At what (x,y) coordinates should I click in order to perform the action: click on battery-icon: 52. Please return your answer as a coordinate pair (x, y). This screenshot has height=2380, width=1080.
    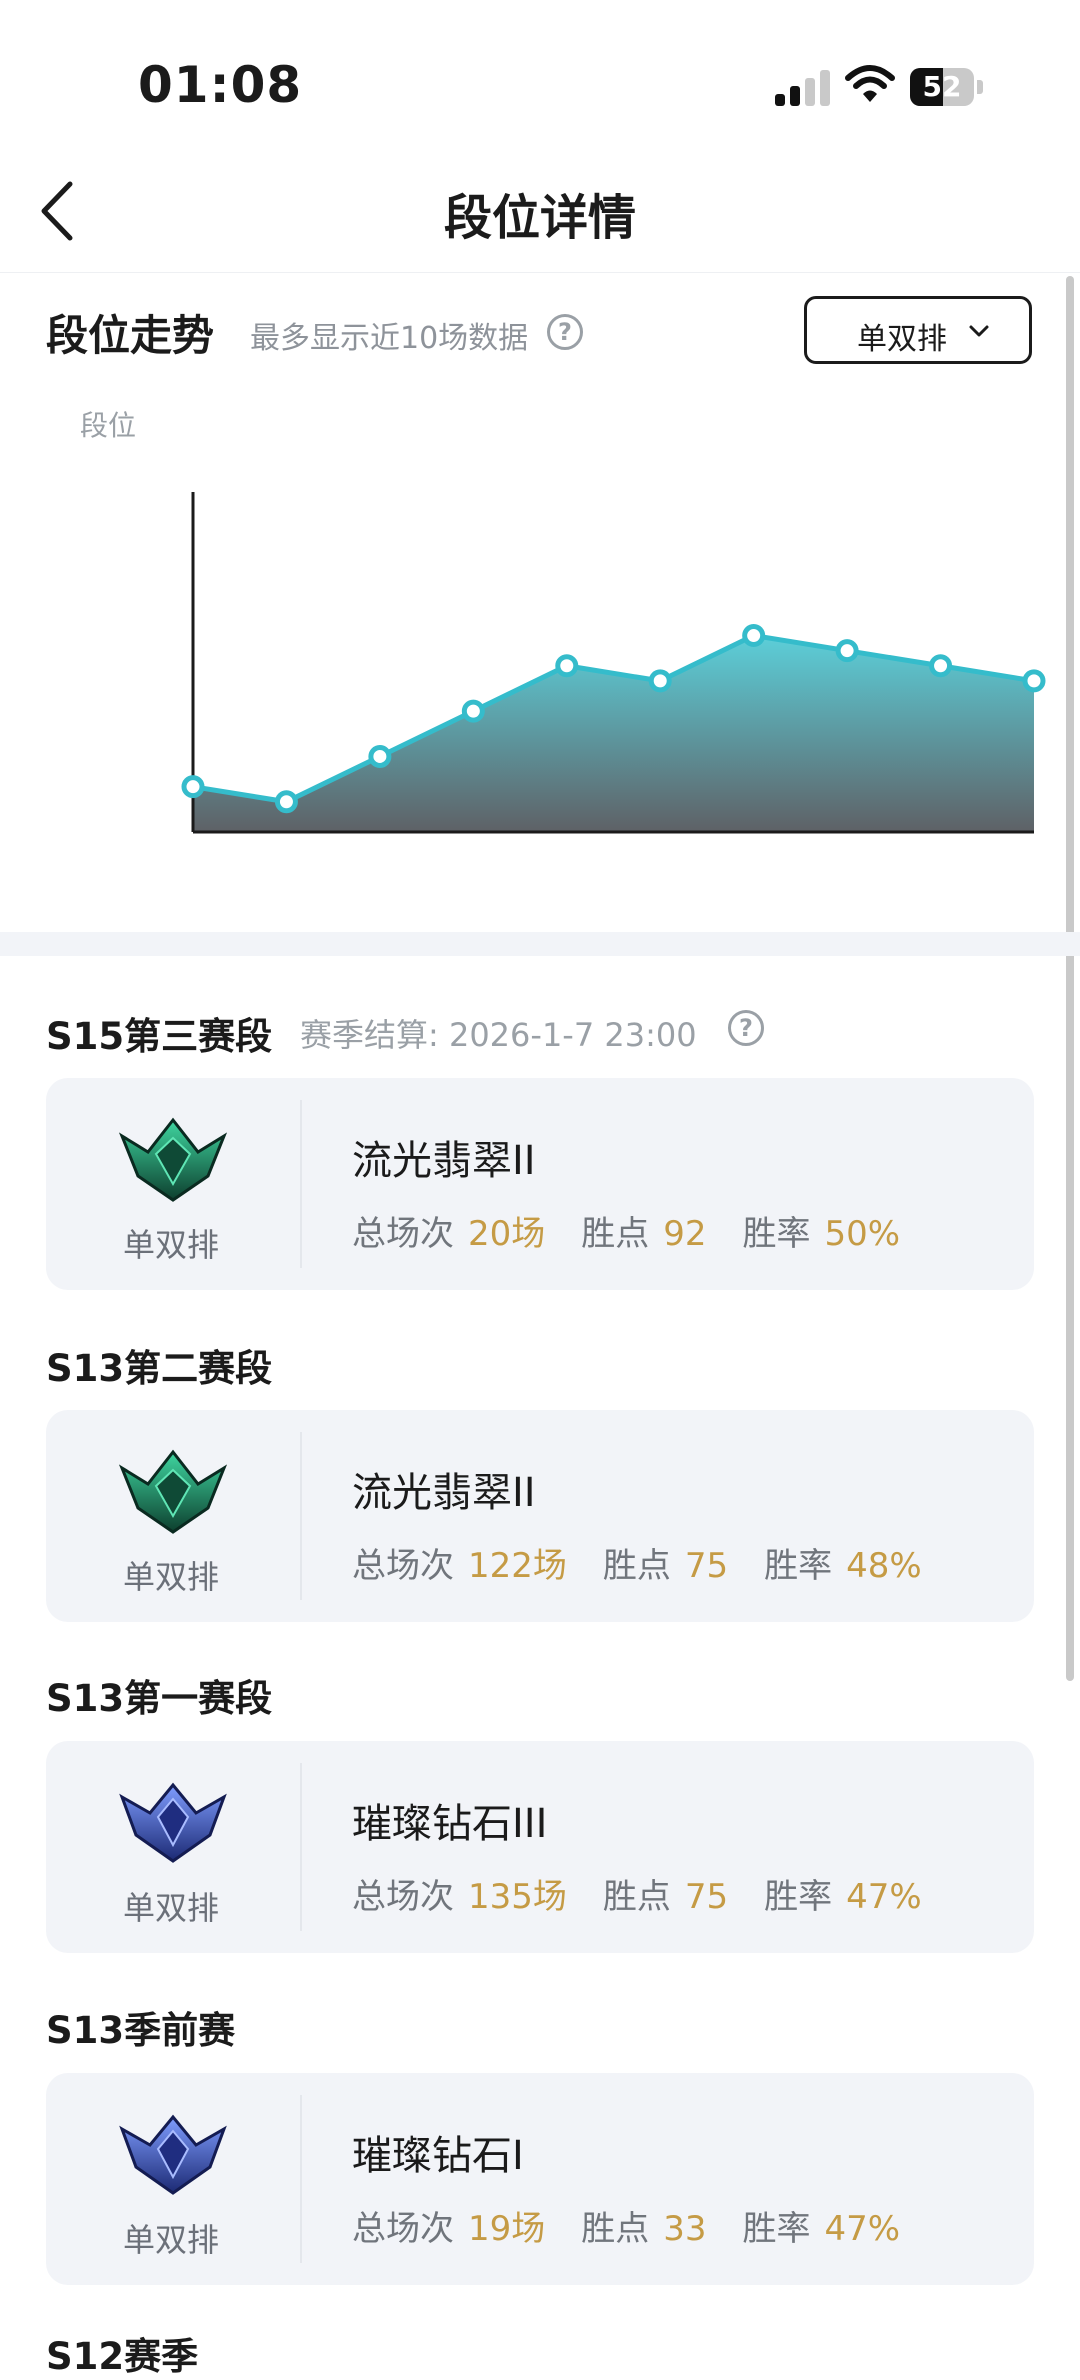
    Looking at the image, I should click on (947, 87).